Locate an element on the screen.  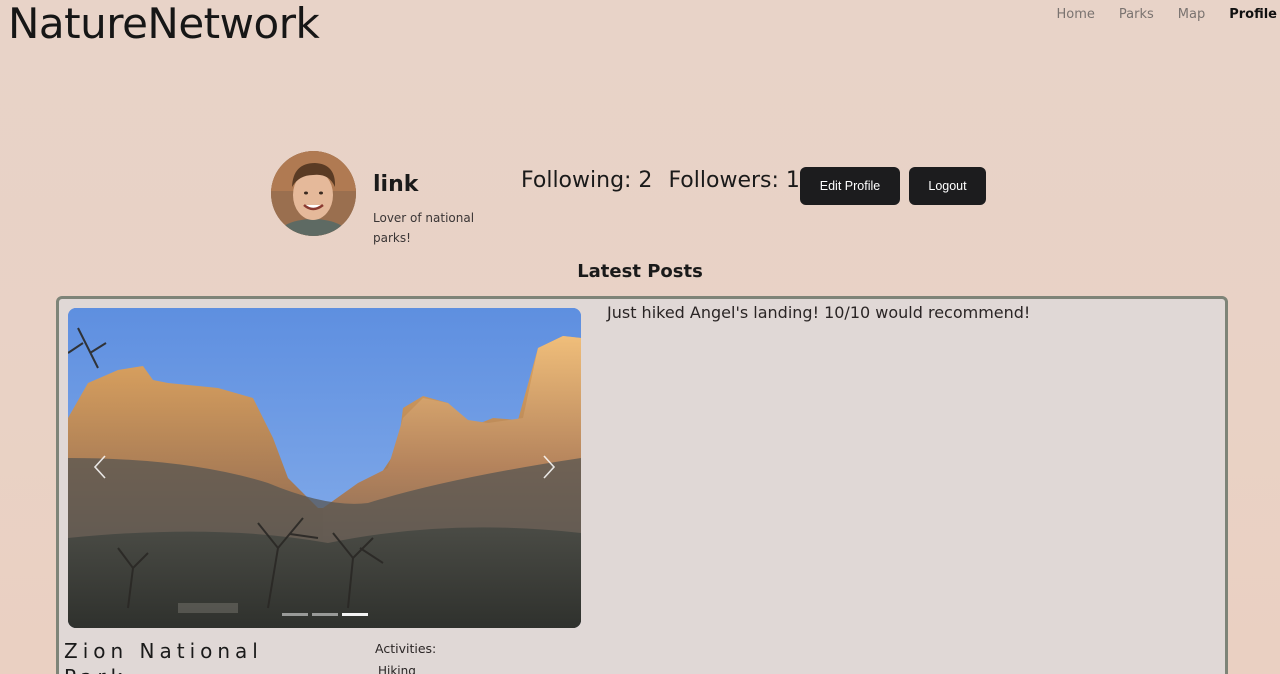
following-count: Following: 2 is located at coordinates (586, 180).